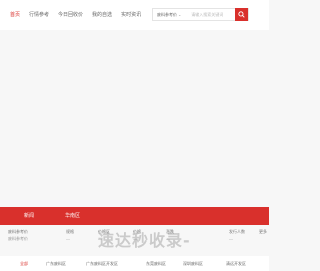 The height and width of the screenshot is (271, 320). Describe the element at coordinates (102, 15) in the screenshot. I see `nav-item-my-watchlist: 我的自选` at that location.